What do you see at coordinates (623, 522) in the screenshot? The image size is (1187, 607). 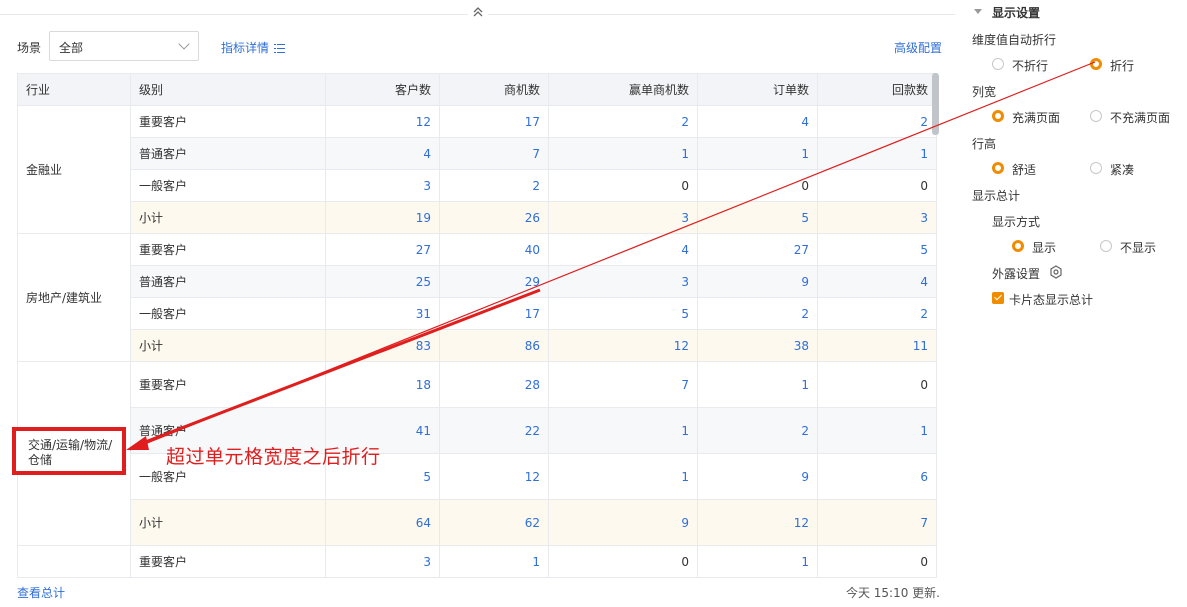 I see `won-opportunities-cell: 9` at bounding box center [623, 522].